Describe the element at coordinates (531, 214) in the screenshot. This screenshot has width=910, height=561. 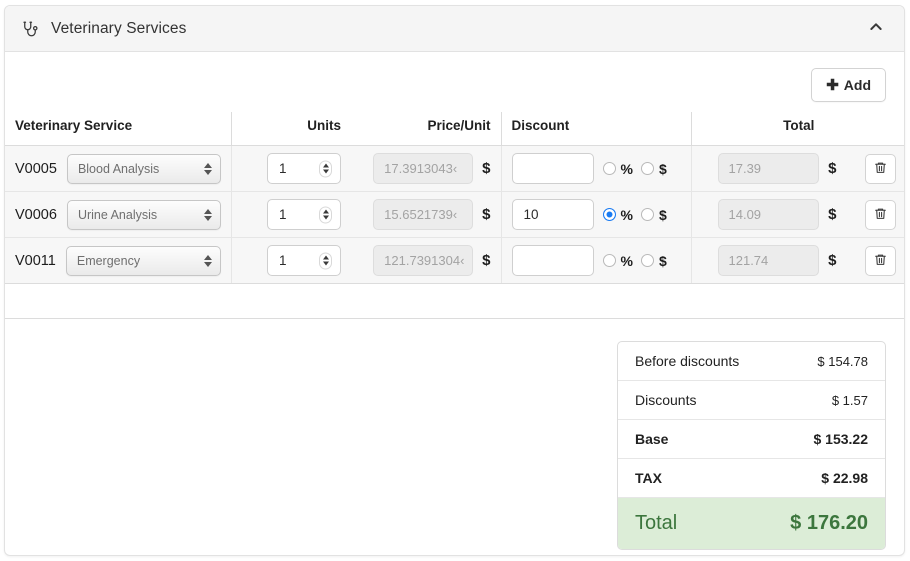
I see `discount-value: 10` at that location.